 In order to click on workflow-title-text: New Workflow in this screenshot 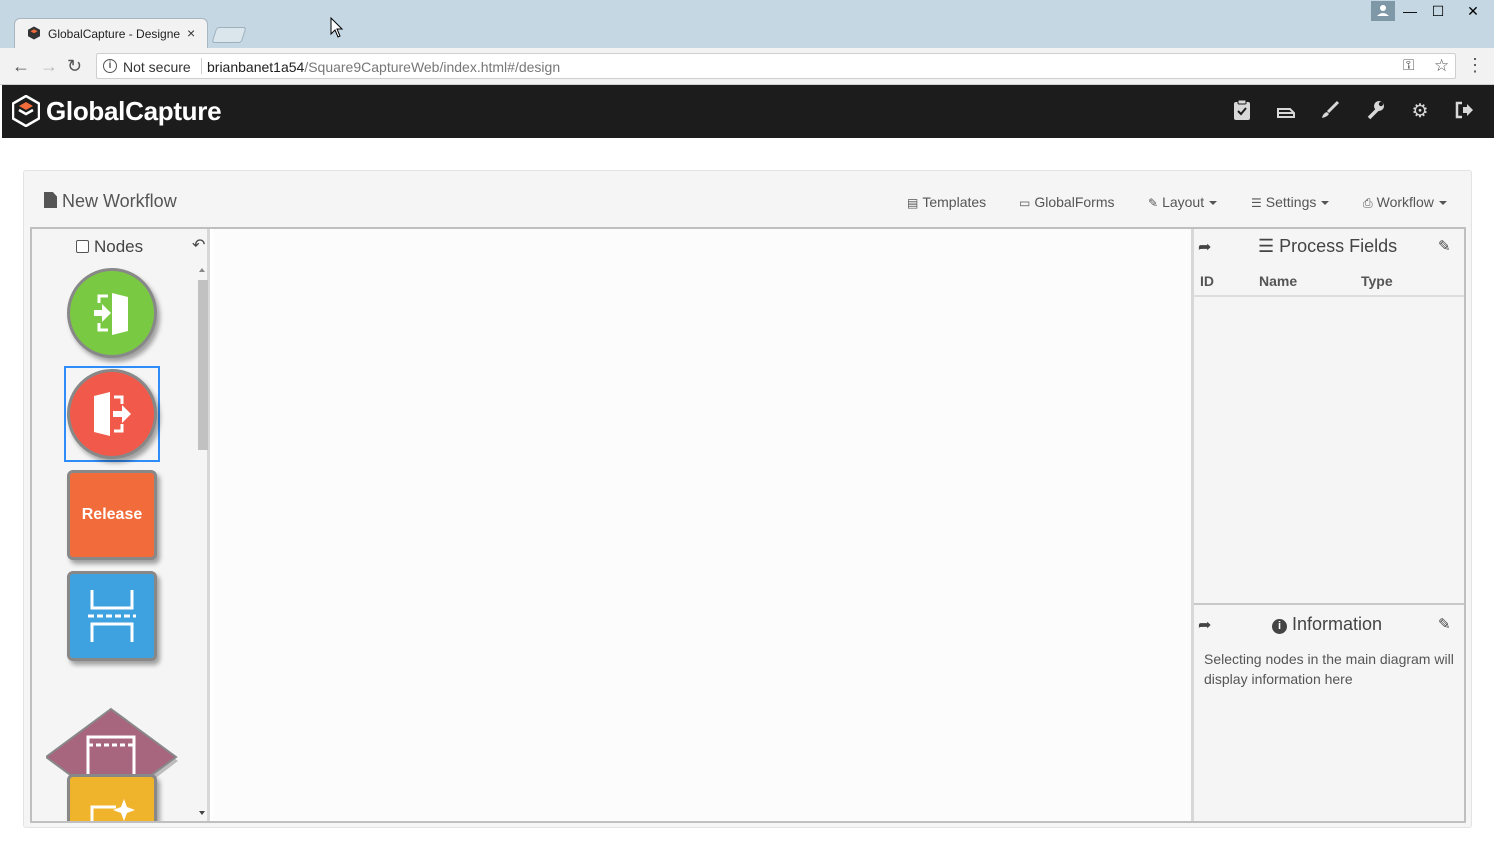, I will do `click(119, 201)`.